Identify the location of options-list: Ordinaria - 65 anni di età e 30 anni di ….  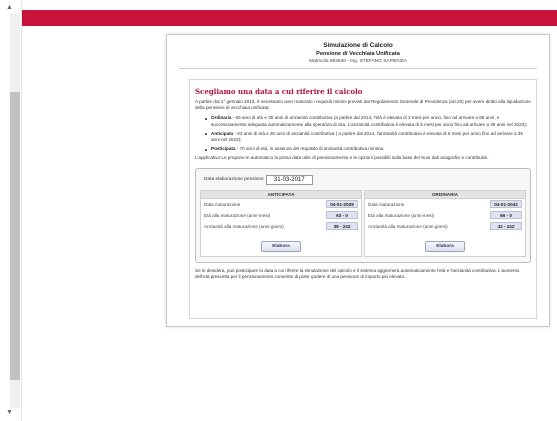
(368, 133).